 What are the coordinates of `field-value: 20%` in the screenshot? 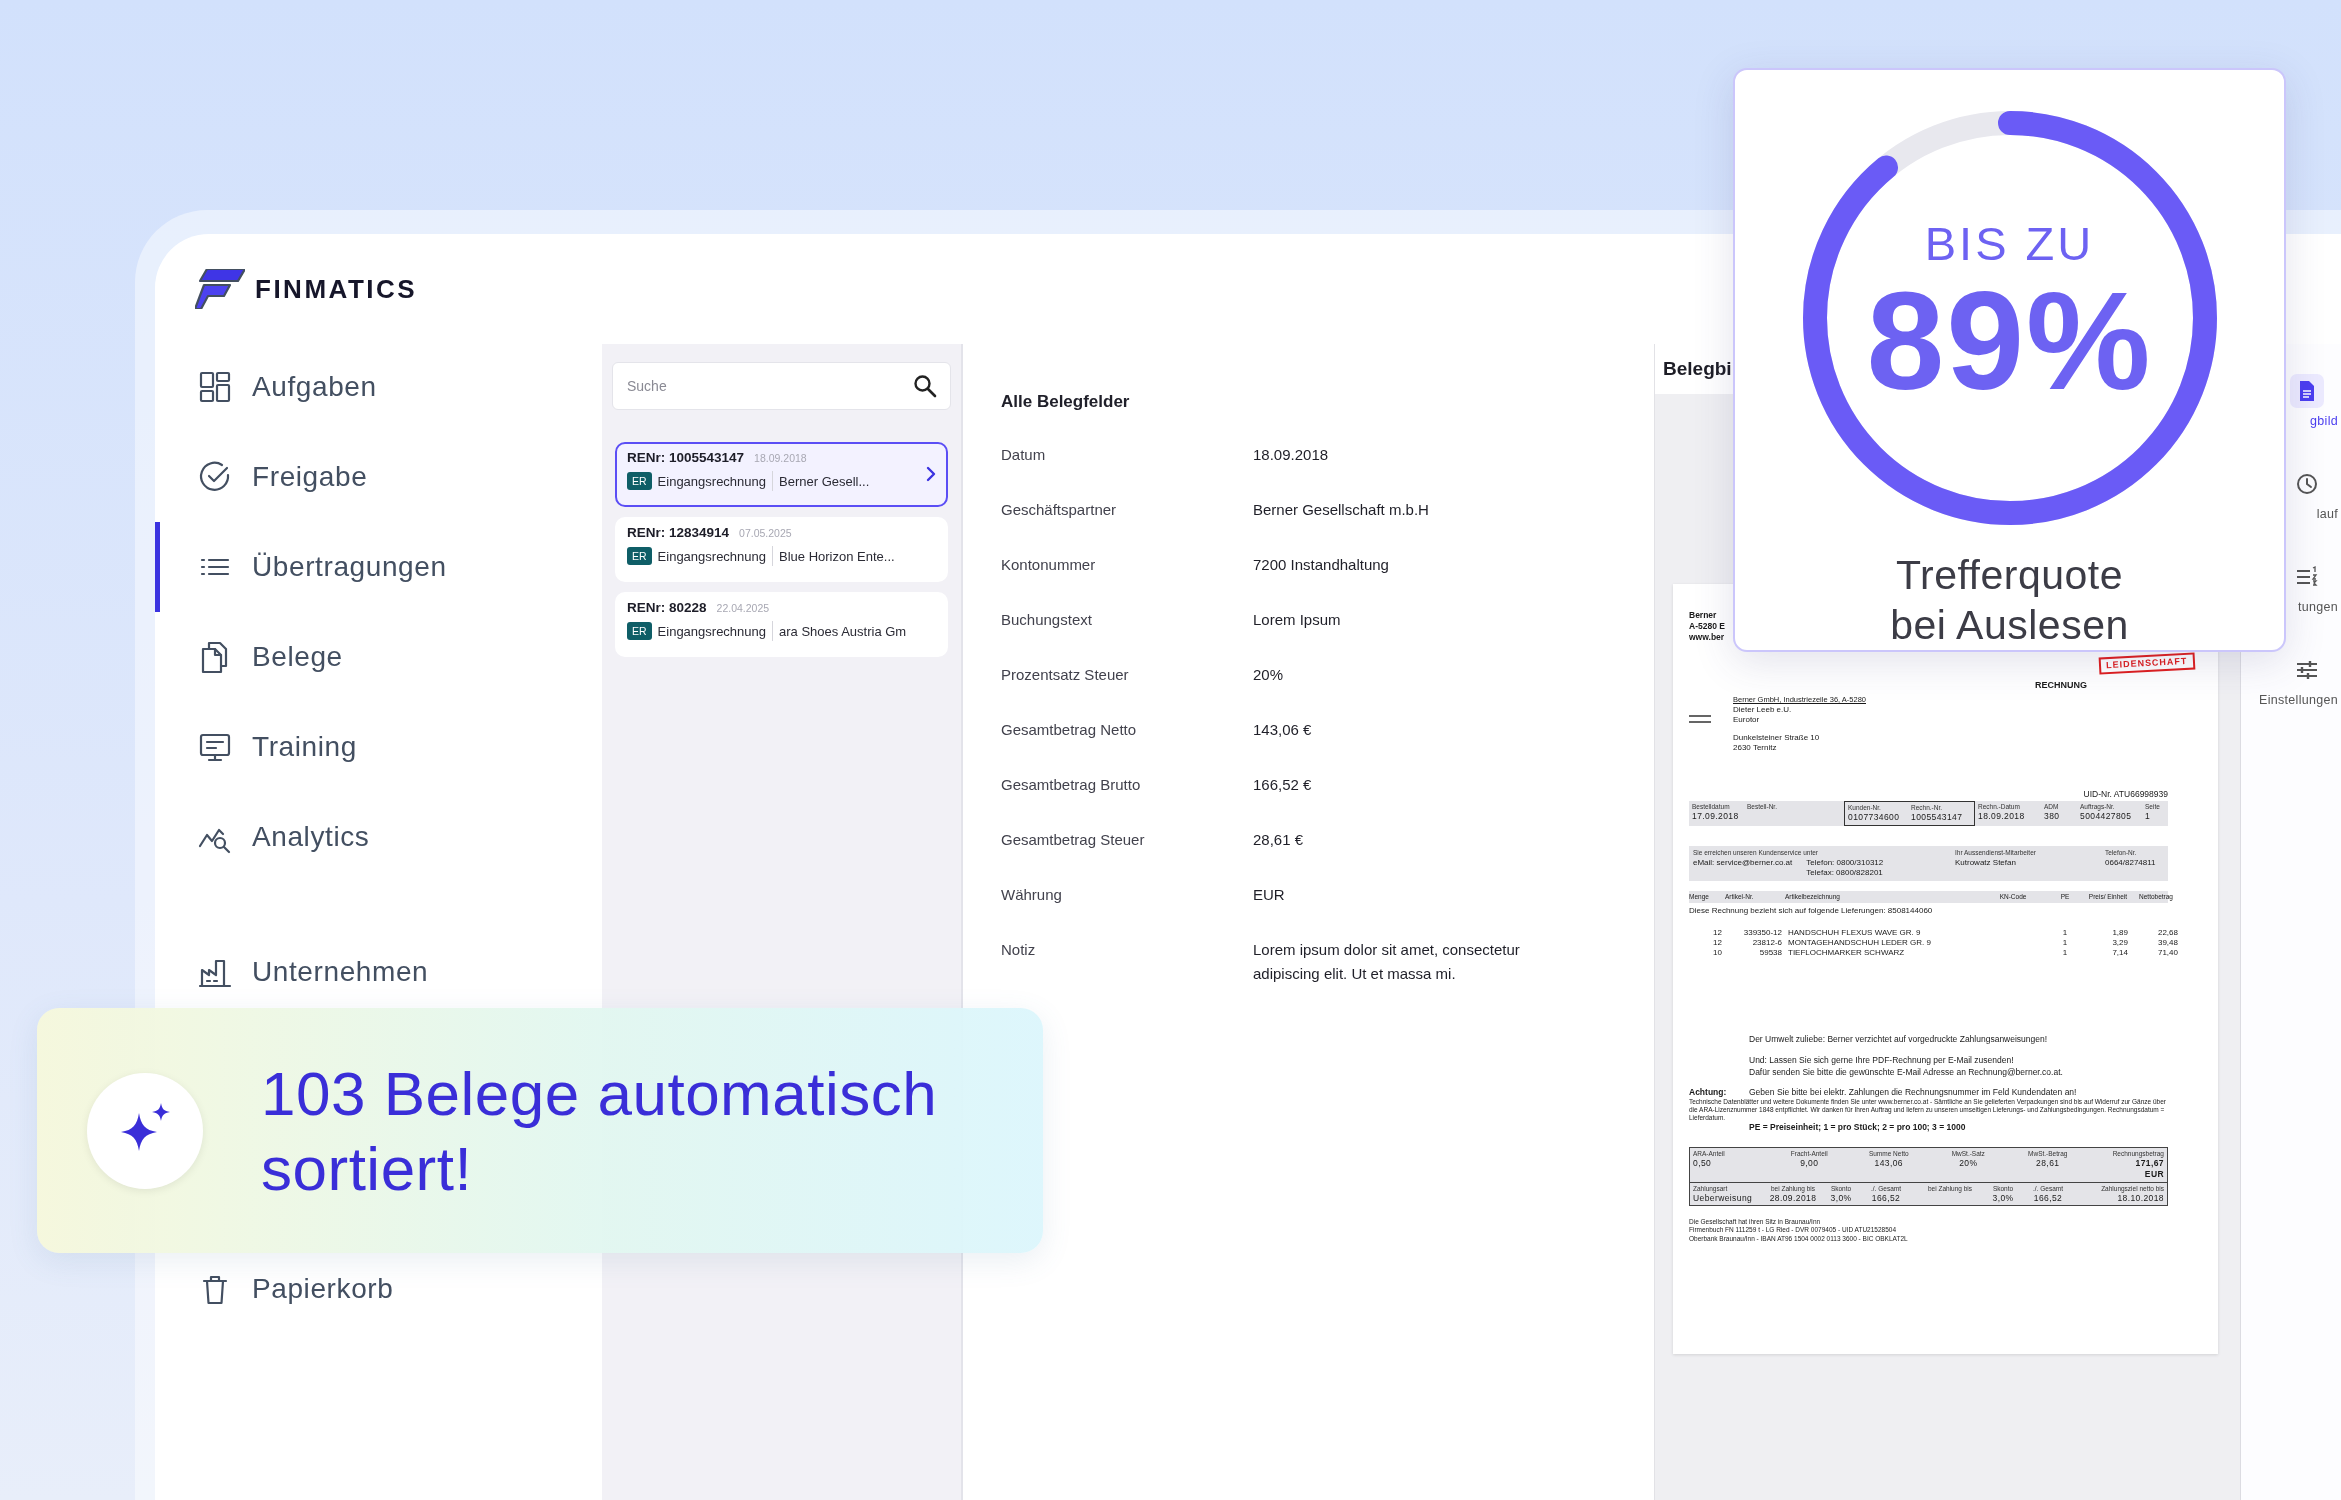 It's located at (1269, 675).